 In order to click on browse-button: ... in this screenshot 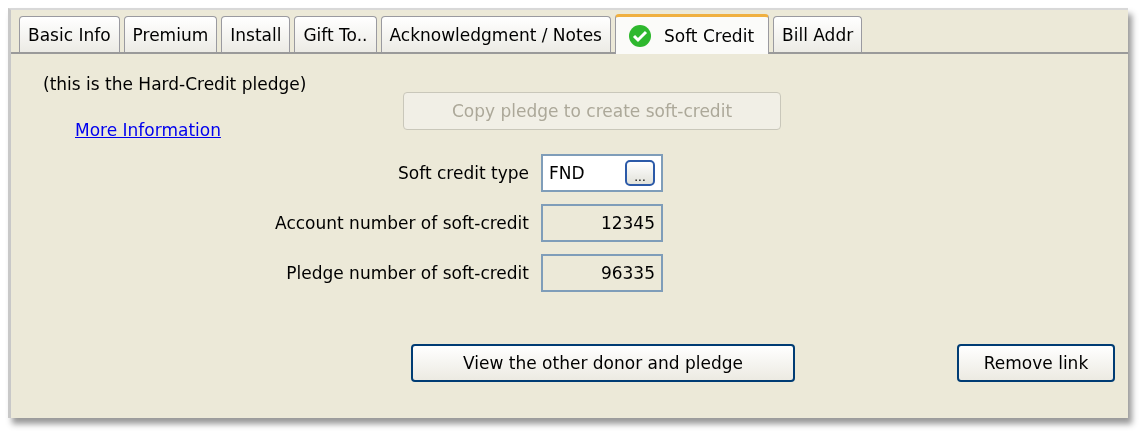, I will do `click(640, 173)`.